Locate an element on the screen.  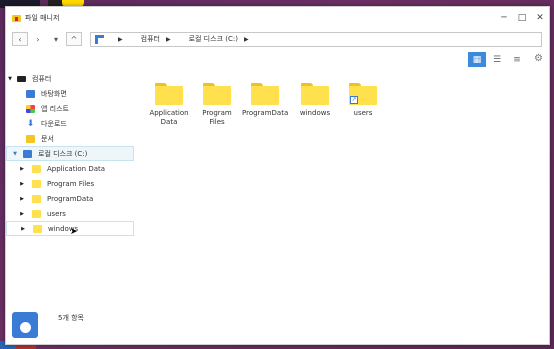
navigation-bar: ‹ › ▾ ^ ▶ 컴퓨터 ▶ 로컬 디스크 (C:) ▶ is located at coordinates (277, 39).